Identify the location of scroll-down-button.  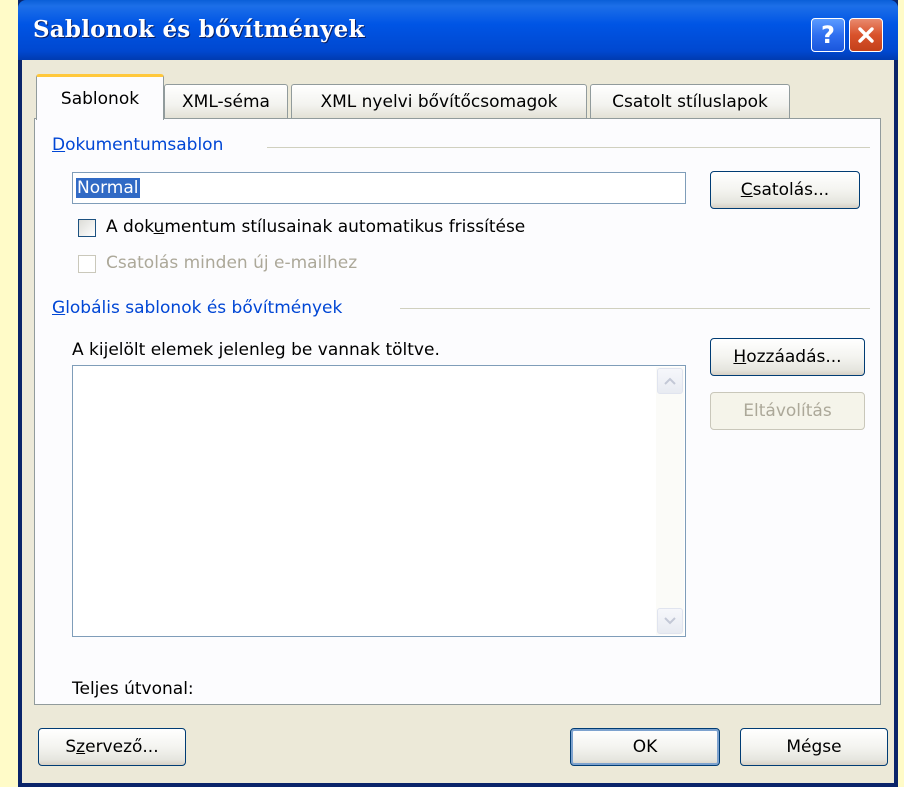
(670, 621).